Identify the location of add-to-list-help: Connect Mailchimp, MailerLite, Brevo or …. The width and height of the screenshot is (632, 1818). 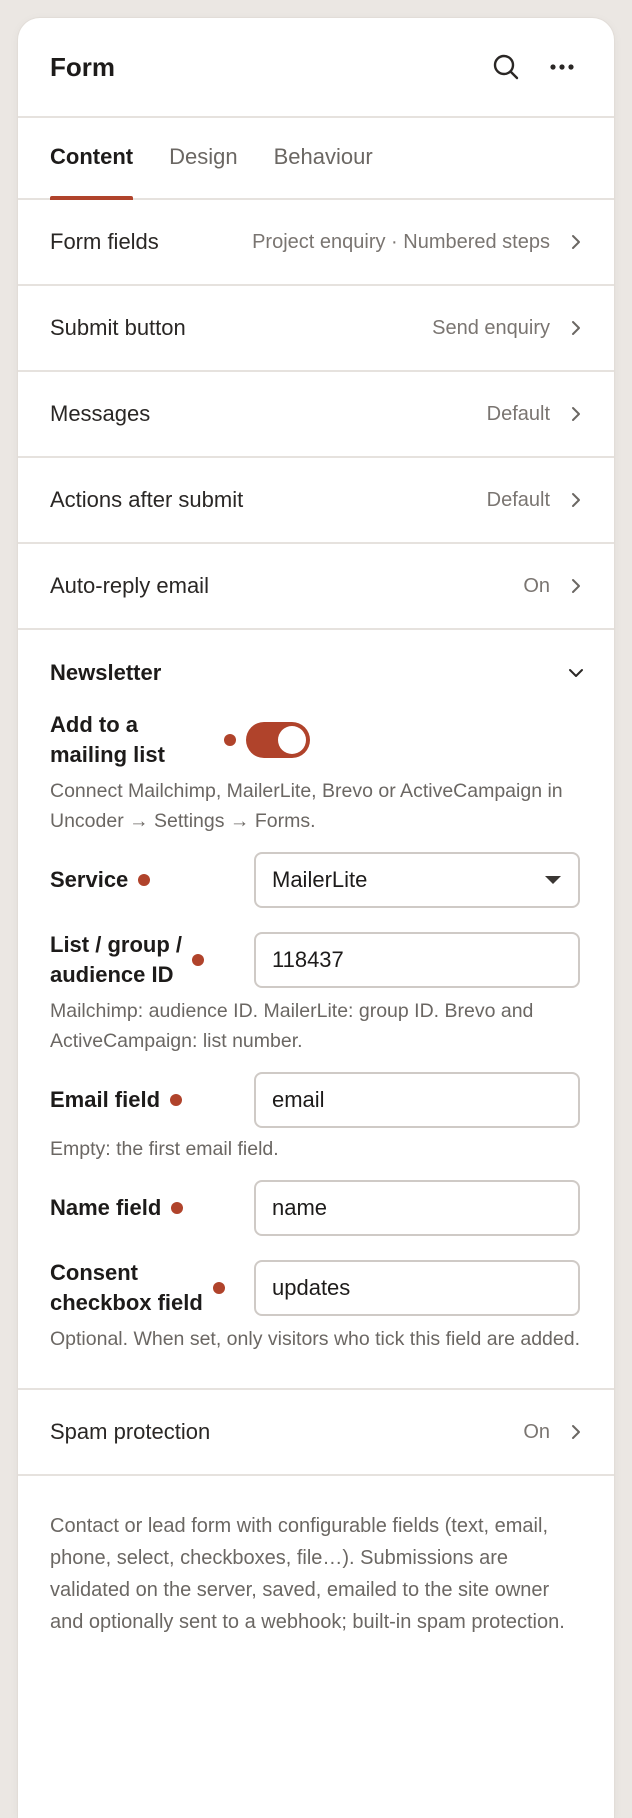
(306, 806).